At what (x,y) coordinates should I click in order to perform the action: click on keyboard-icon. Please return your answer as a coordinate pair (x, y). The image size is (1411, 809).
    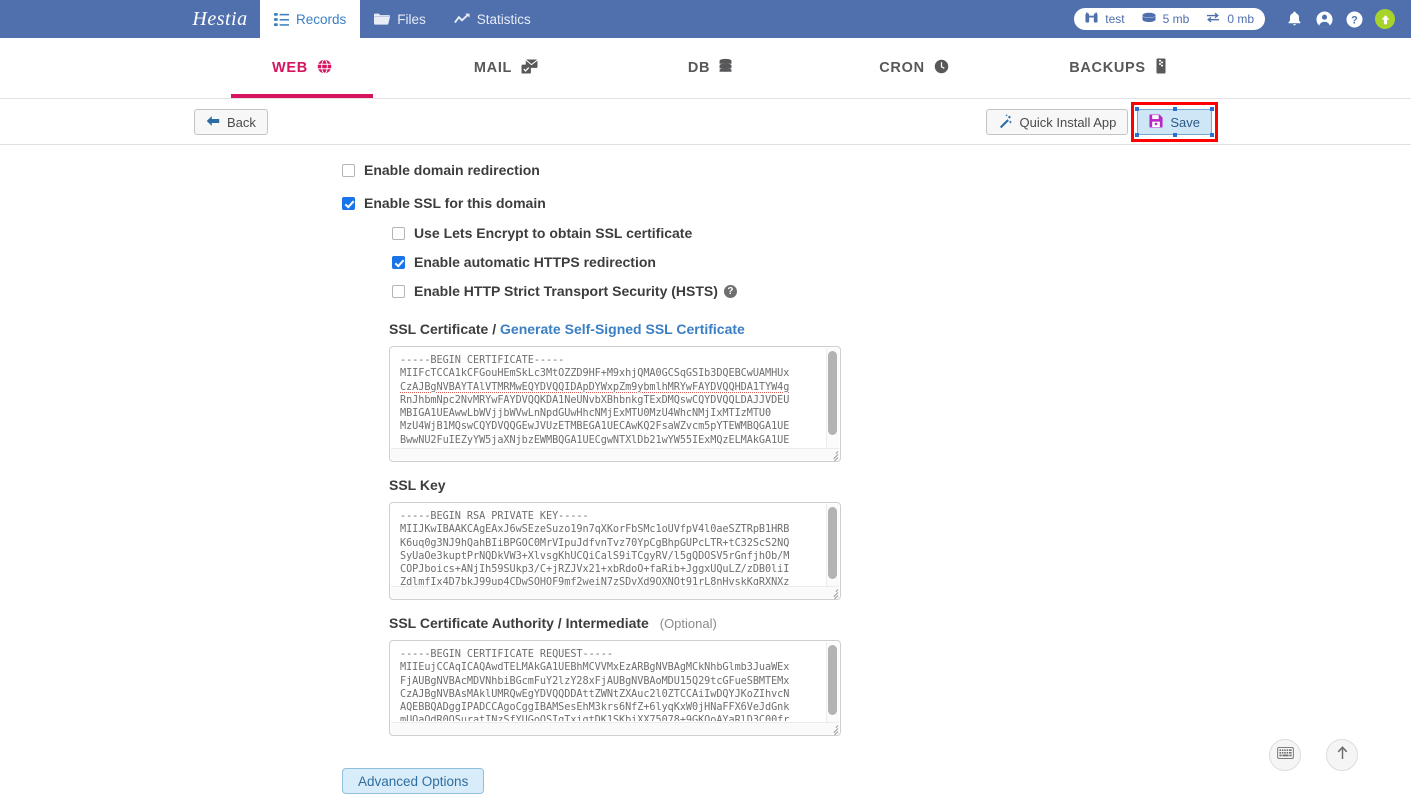
    Looking at the image, I should click on (1285, 755).